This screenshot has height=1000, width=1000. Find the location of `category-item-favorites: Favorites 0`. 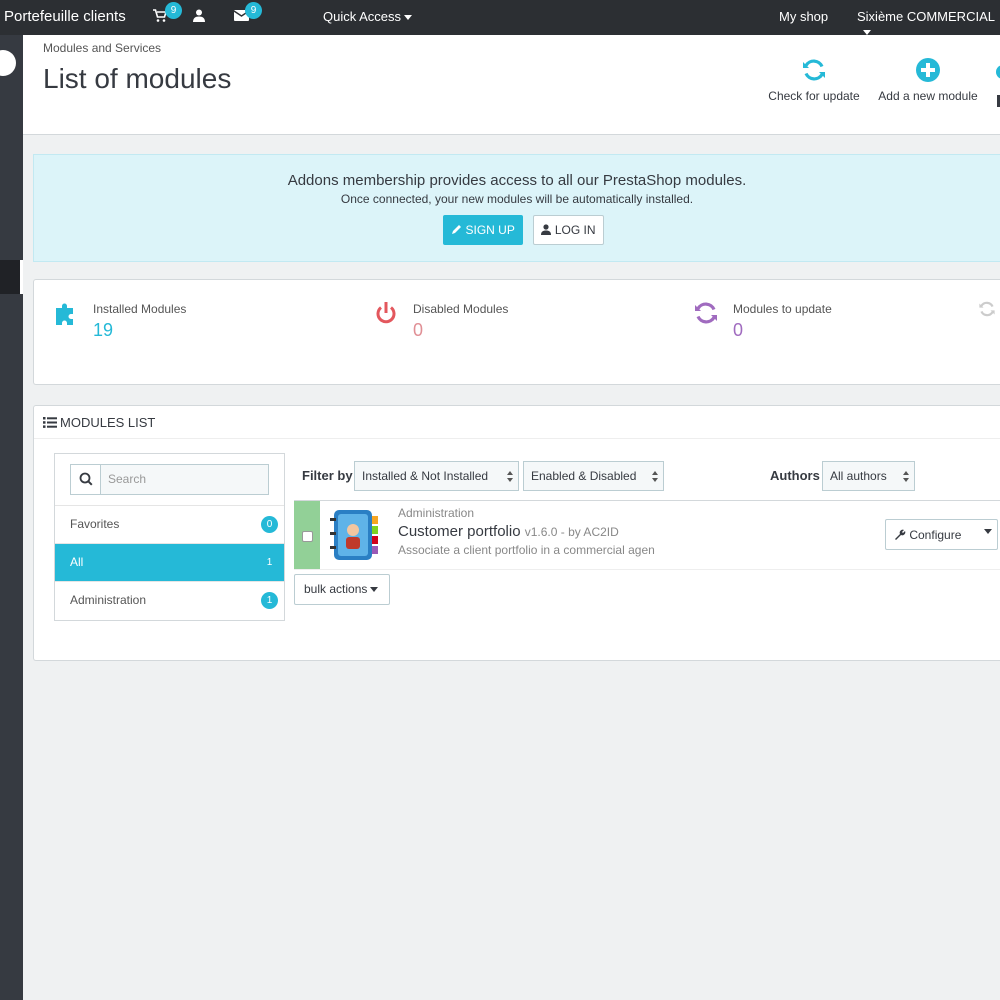

category-item-favorites: Favorites 0 is located at coordinates (169, 524).